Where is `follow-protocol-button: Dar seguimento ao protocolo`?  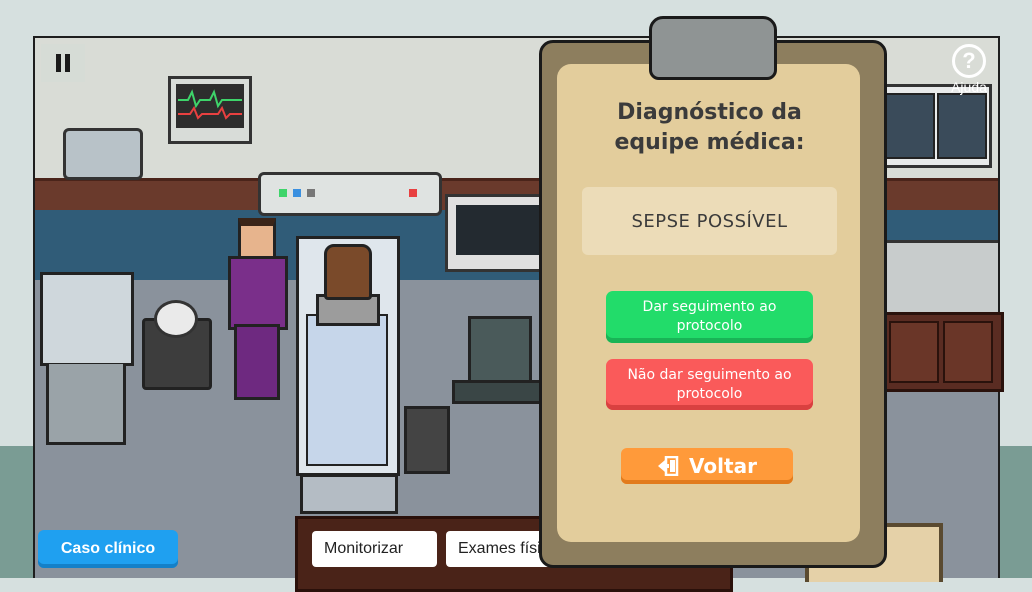 follow-protocol-button: Dar seguimento ao protocolo is located at coordinates (709, 317).